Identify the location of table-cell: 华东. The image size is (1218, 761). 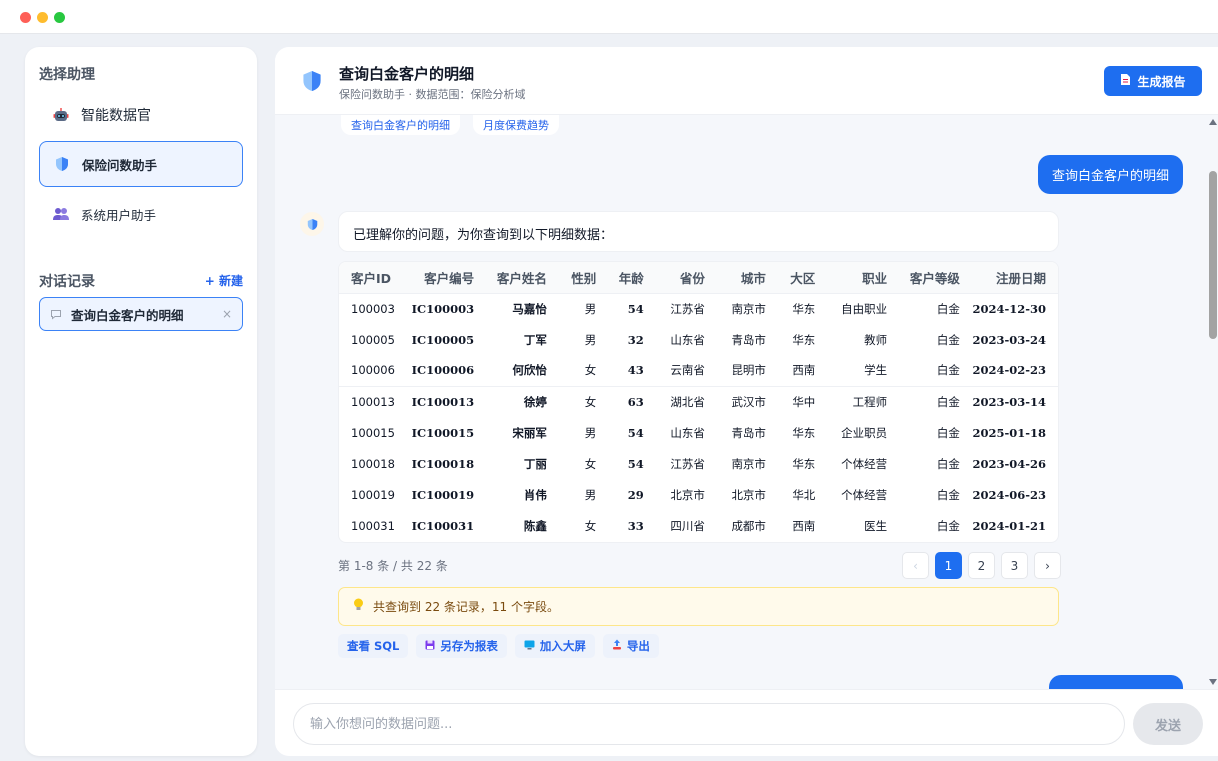
(804, 308).